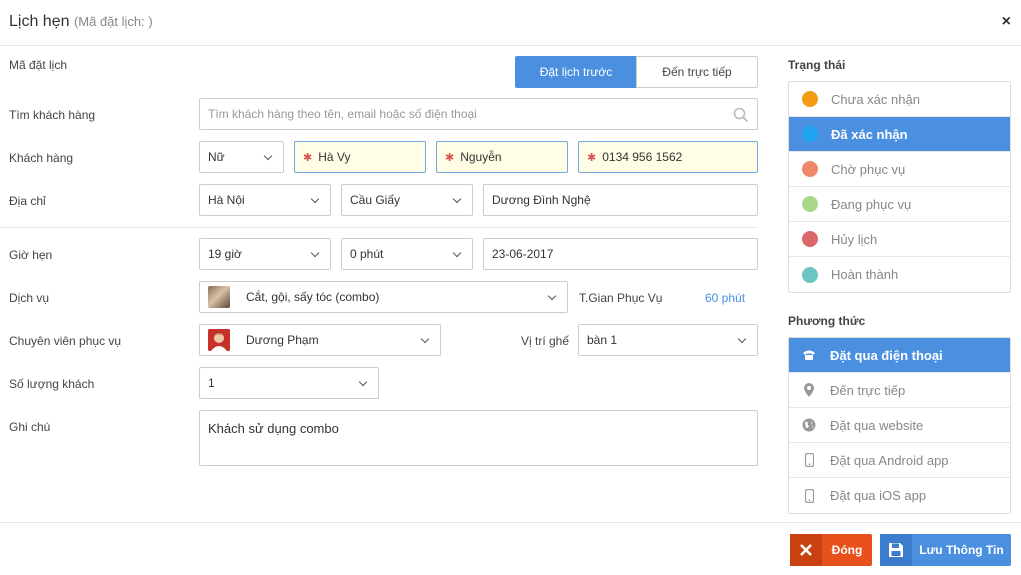 The width and height of the screenshot is (1021, 575). What do you see at coordinates (481, 157) in the screenshot?
I see `last-name-value: Nguyễn` at bounding box center [481, 157].